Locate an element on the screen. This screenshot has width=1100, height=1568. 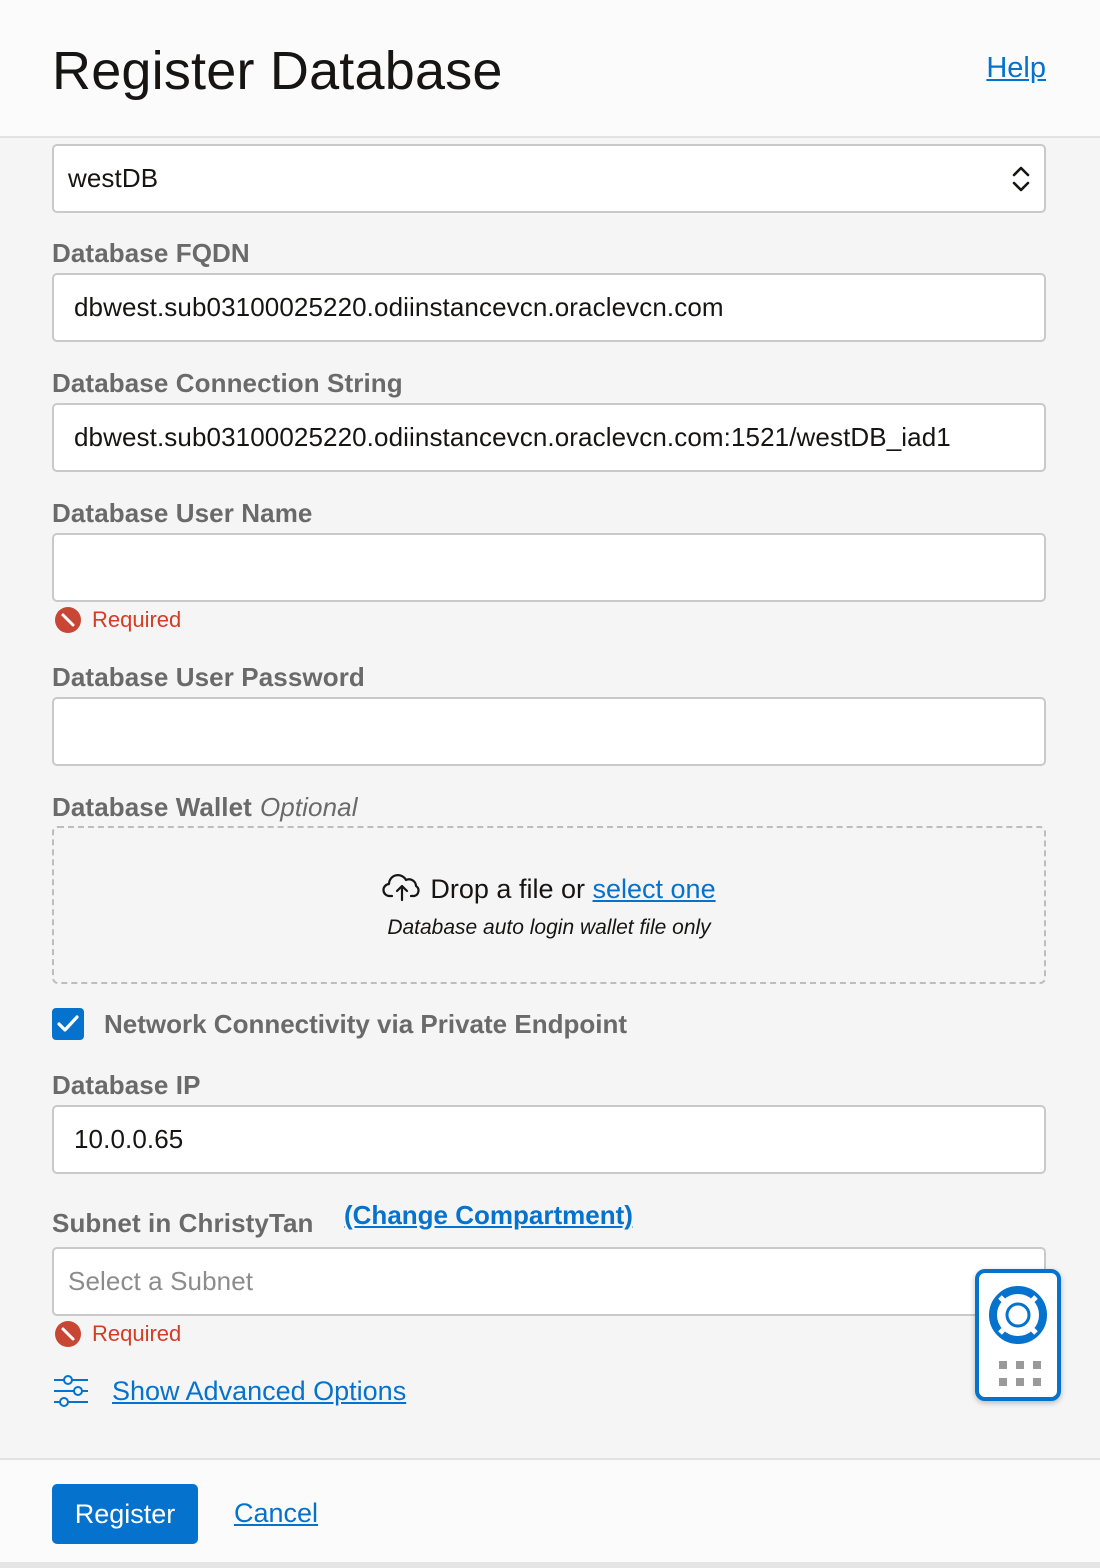
user-name-input is located at coordinates (549, 567).